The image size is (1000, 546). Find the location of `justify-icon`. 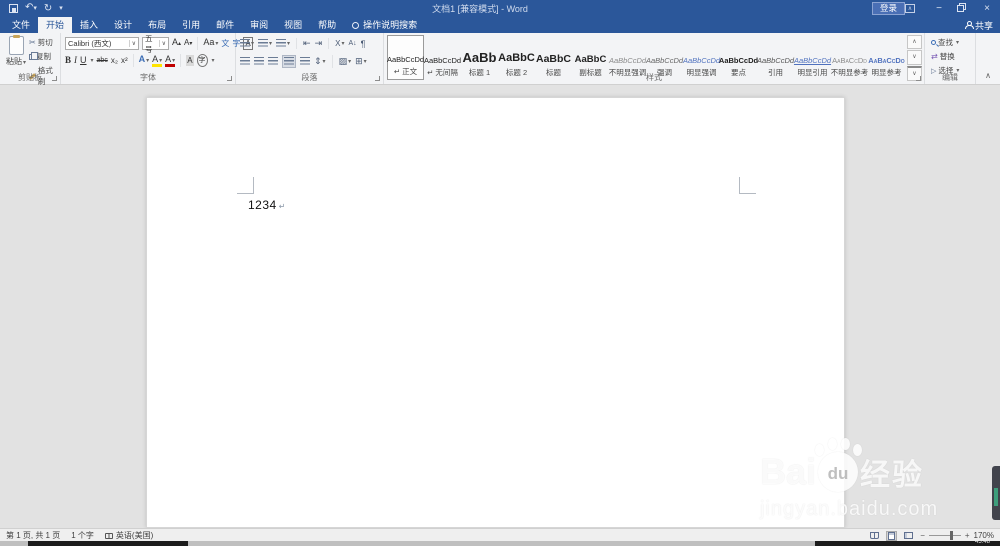

justify-icon is located at coordinates (289, 61).